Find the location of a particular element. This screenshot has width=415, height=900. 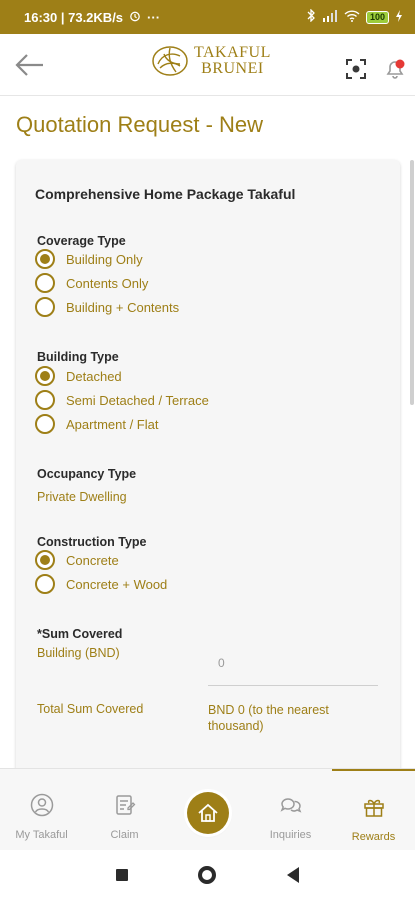

radio-building-only: Building Only is located at coordinates (89, 259).